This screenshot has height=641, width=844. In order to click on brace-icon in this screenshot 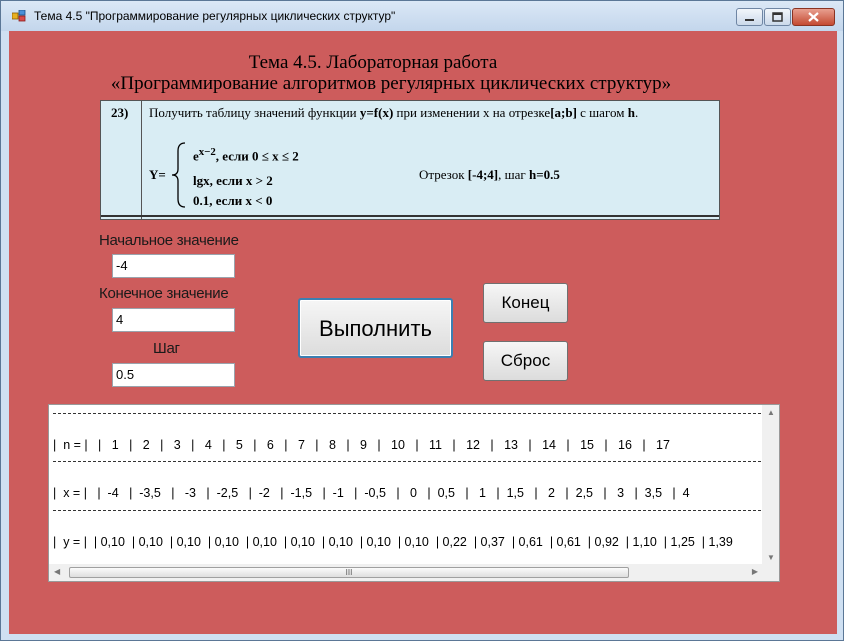, I will do `click(178, 175)`.